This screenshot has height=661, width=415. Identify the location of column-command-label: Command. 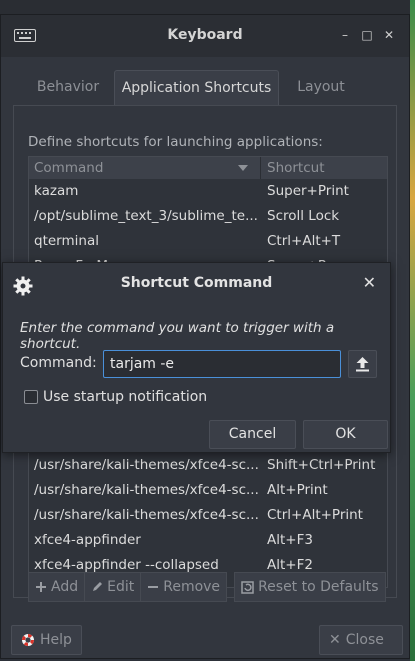
(69, 168).